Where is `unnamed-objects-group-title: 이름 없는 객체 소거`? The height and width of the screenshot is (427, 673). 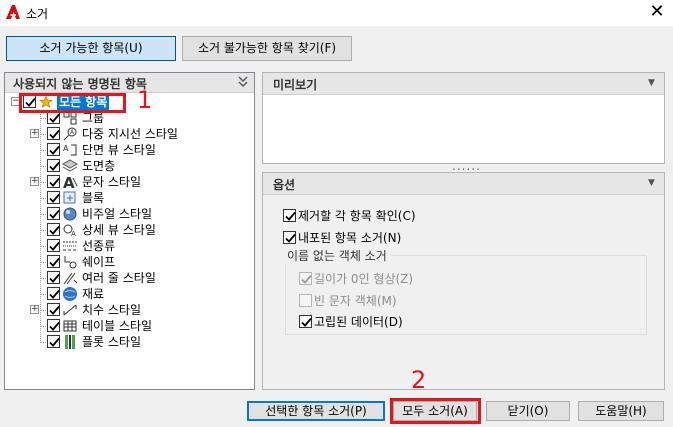 unnamed-objects-group-title: 이름 없는 객체 소거 is located at coordinates (337, 255).